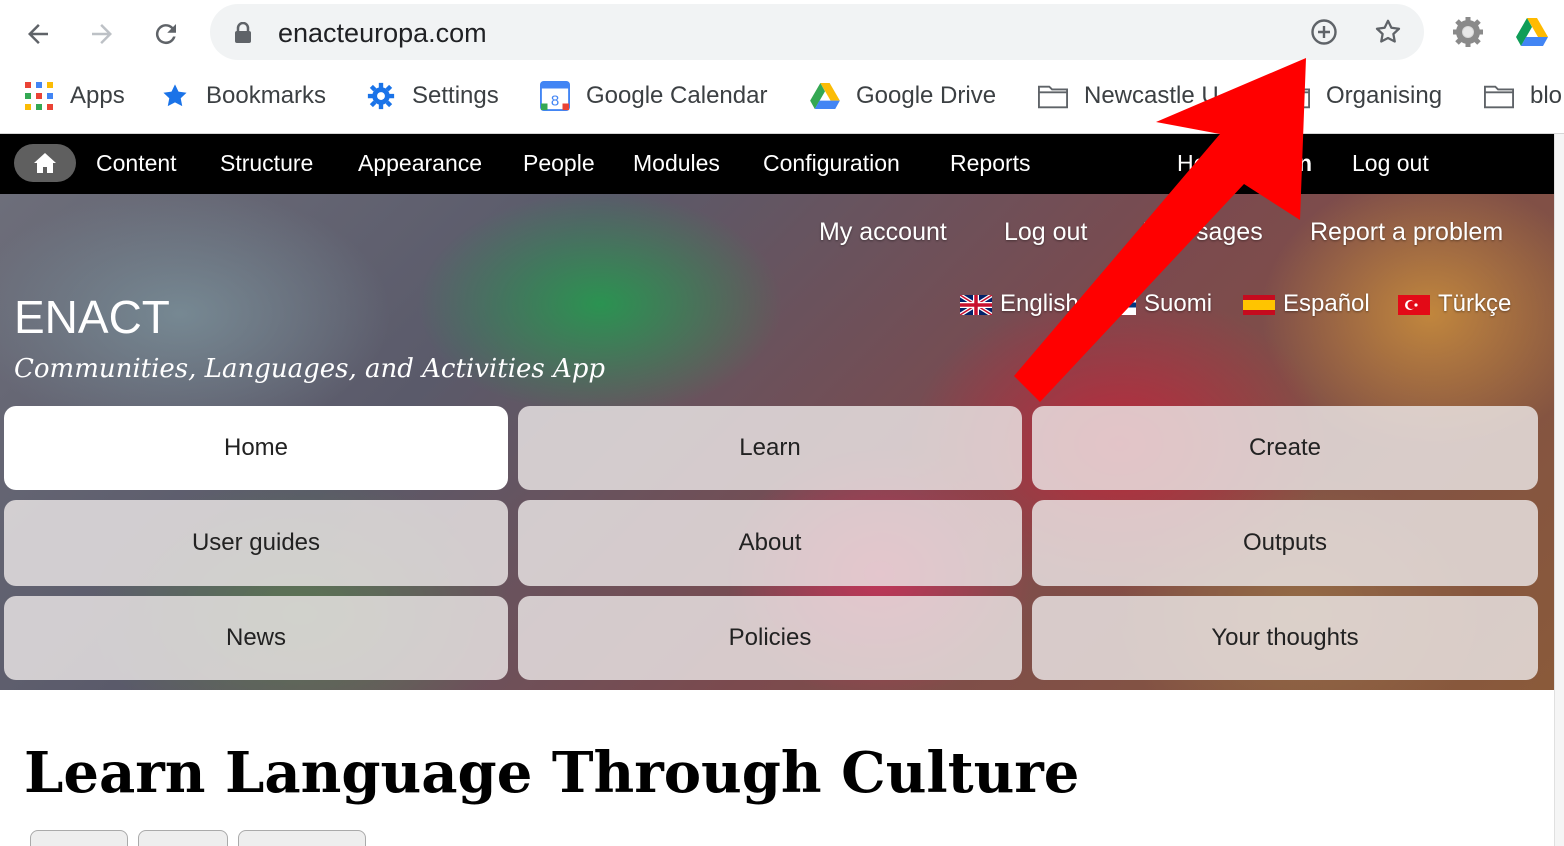 The image size is (1564, 846). Describe the element at coordinates (1229, 232) in the screenshot. I see `messages-link-end: sages` at that location.